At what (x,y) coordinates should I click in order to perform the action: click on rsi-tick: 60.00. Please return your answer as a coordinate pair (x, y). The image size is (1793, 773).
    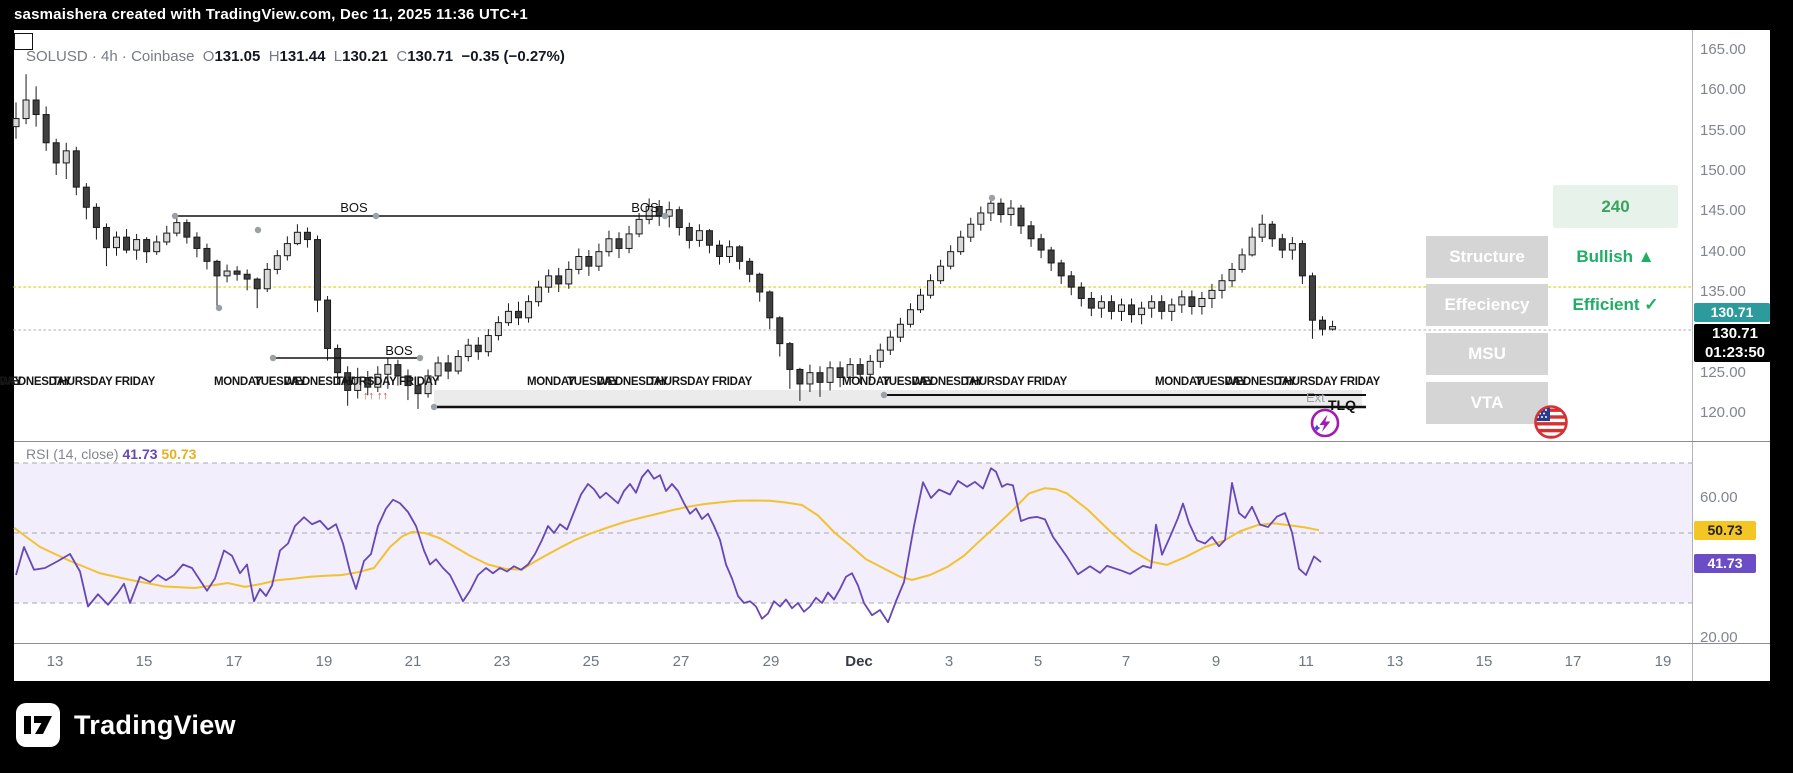
    Looking at the image, I should click on (1719, 497).